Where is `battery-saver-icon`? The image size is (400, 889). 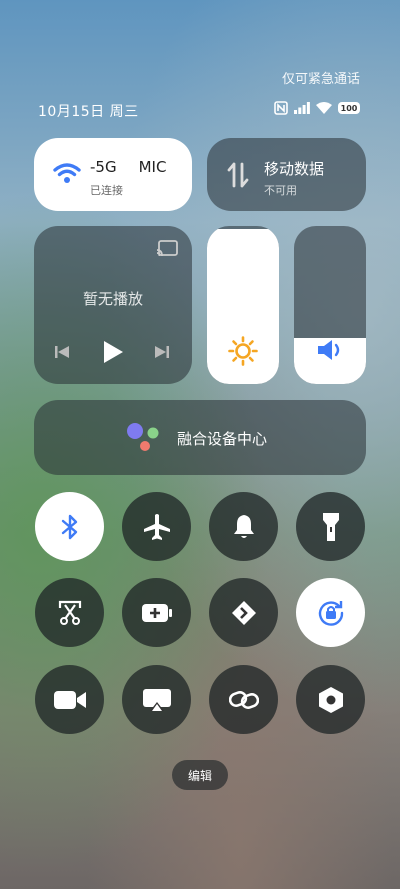
battery-saver-icon is located at coordinates (156, 612).